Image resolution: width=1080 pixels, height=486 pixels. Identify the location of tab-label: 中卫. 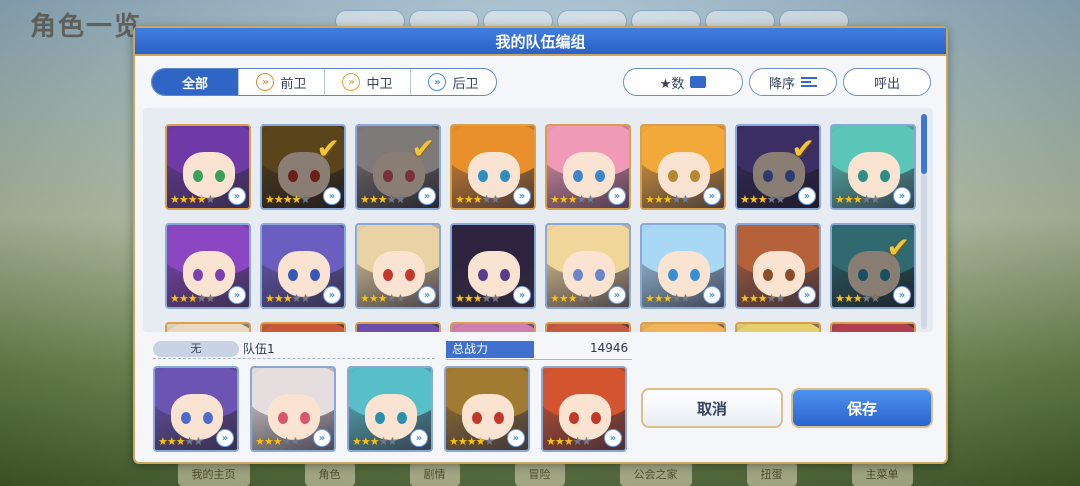
(379, 84).